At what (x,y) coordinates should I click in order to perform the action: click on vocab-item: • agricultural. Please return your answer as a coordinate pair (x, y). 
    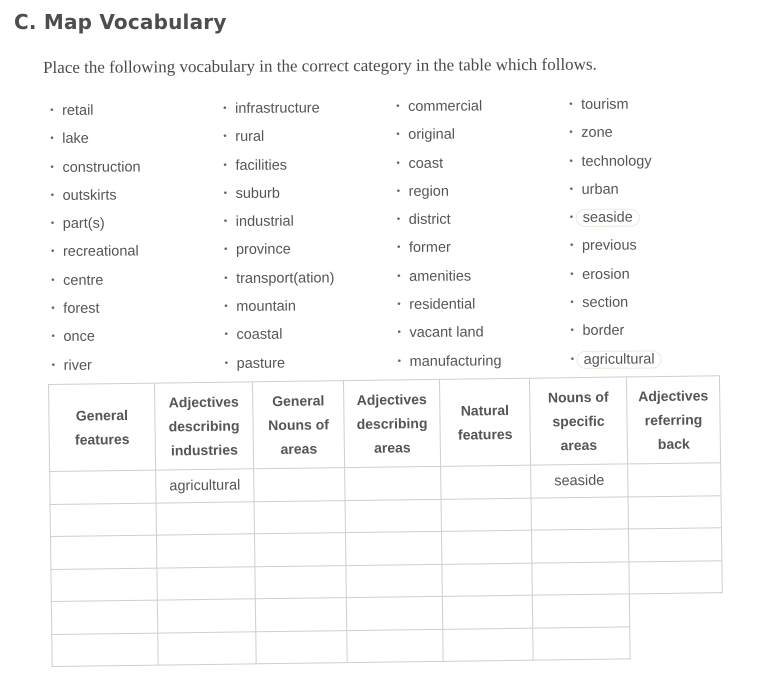
    Looking at the image, I should click on (616, 362).